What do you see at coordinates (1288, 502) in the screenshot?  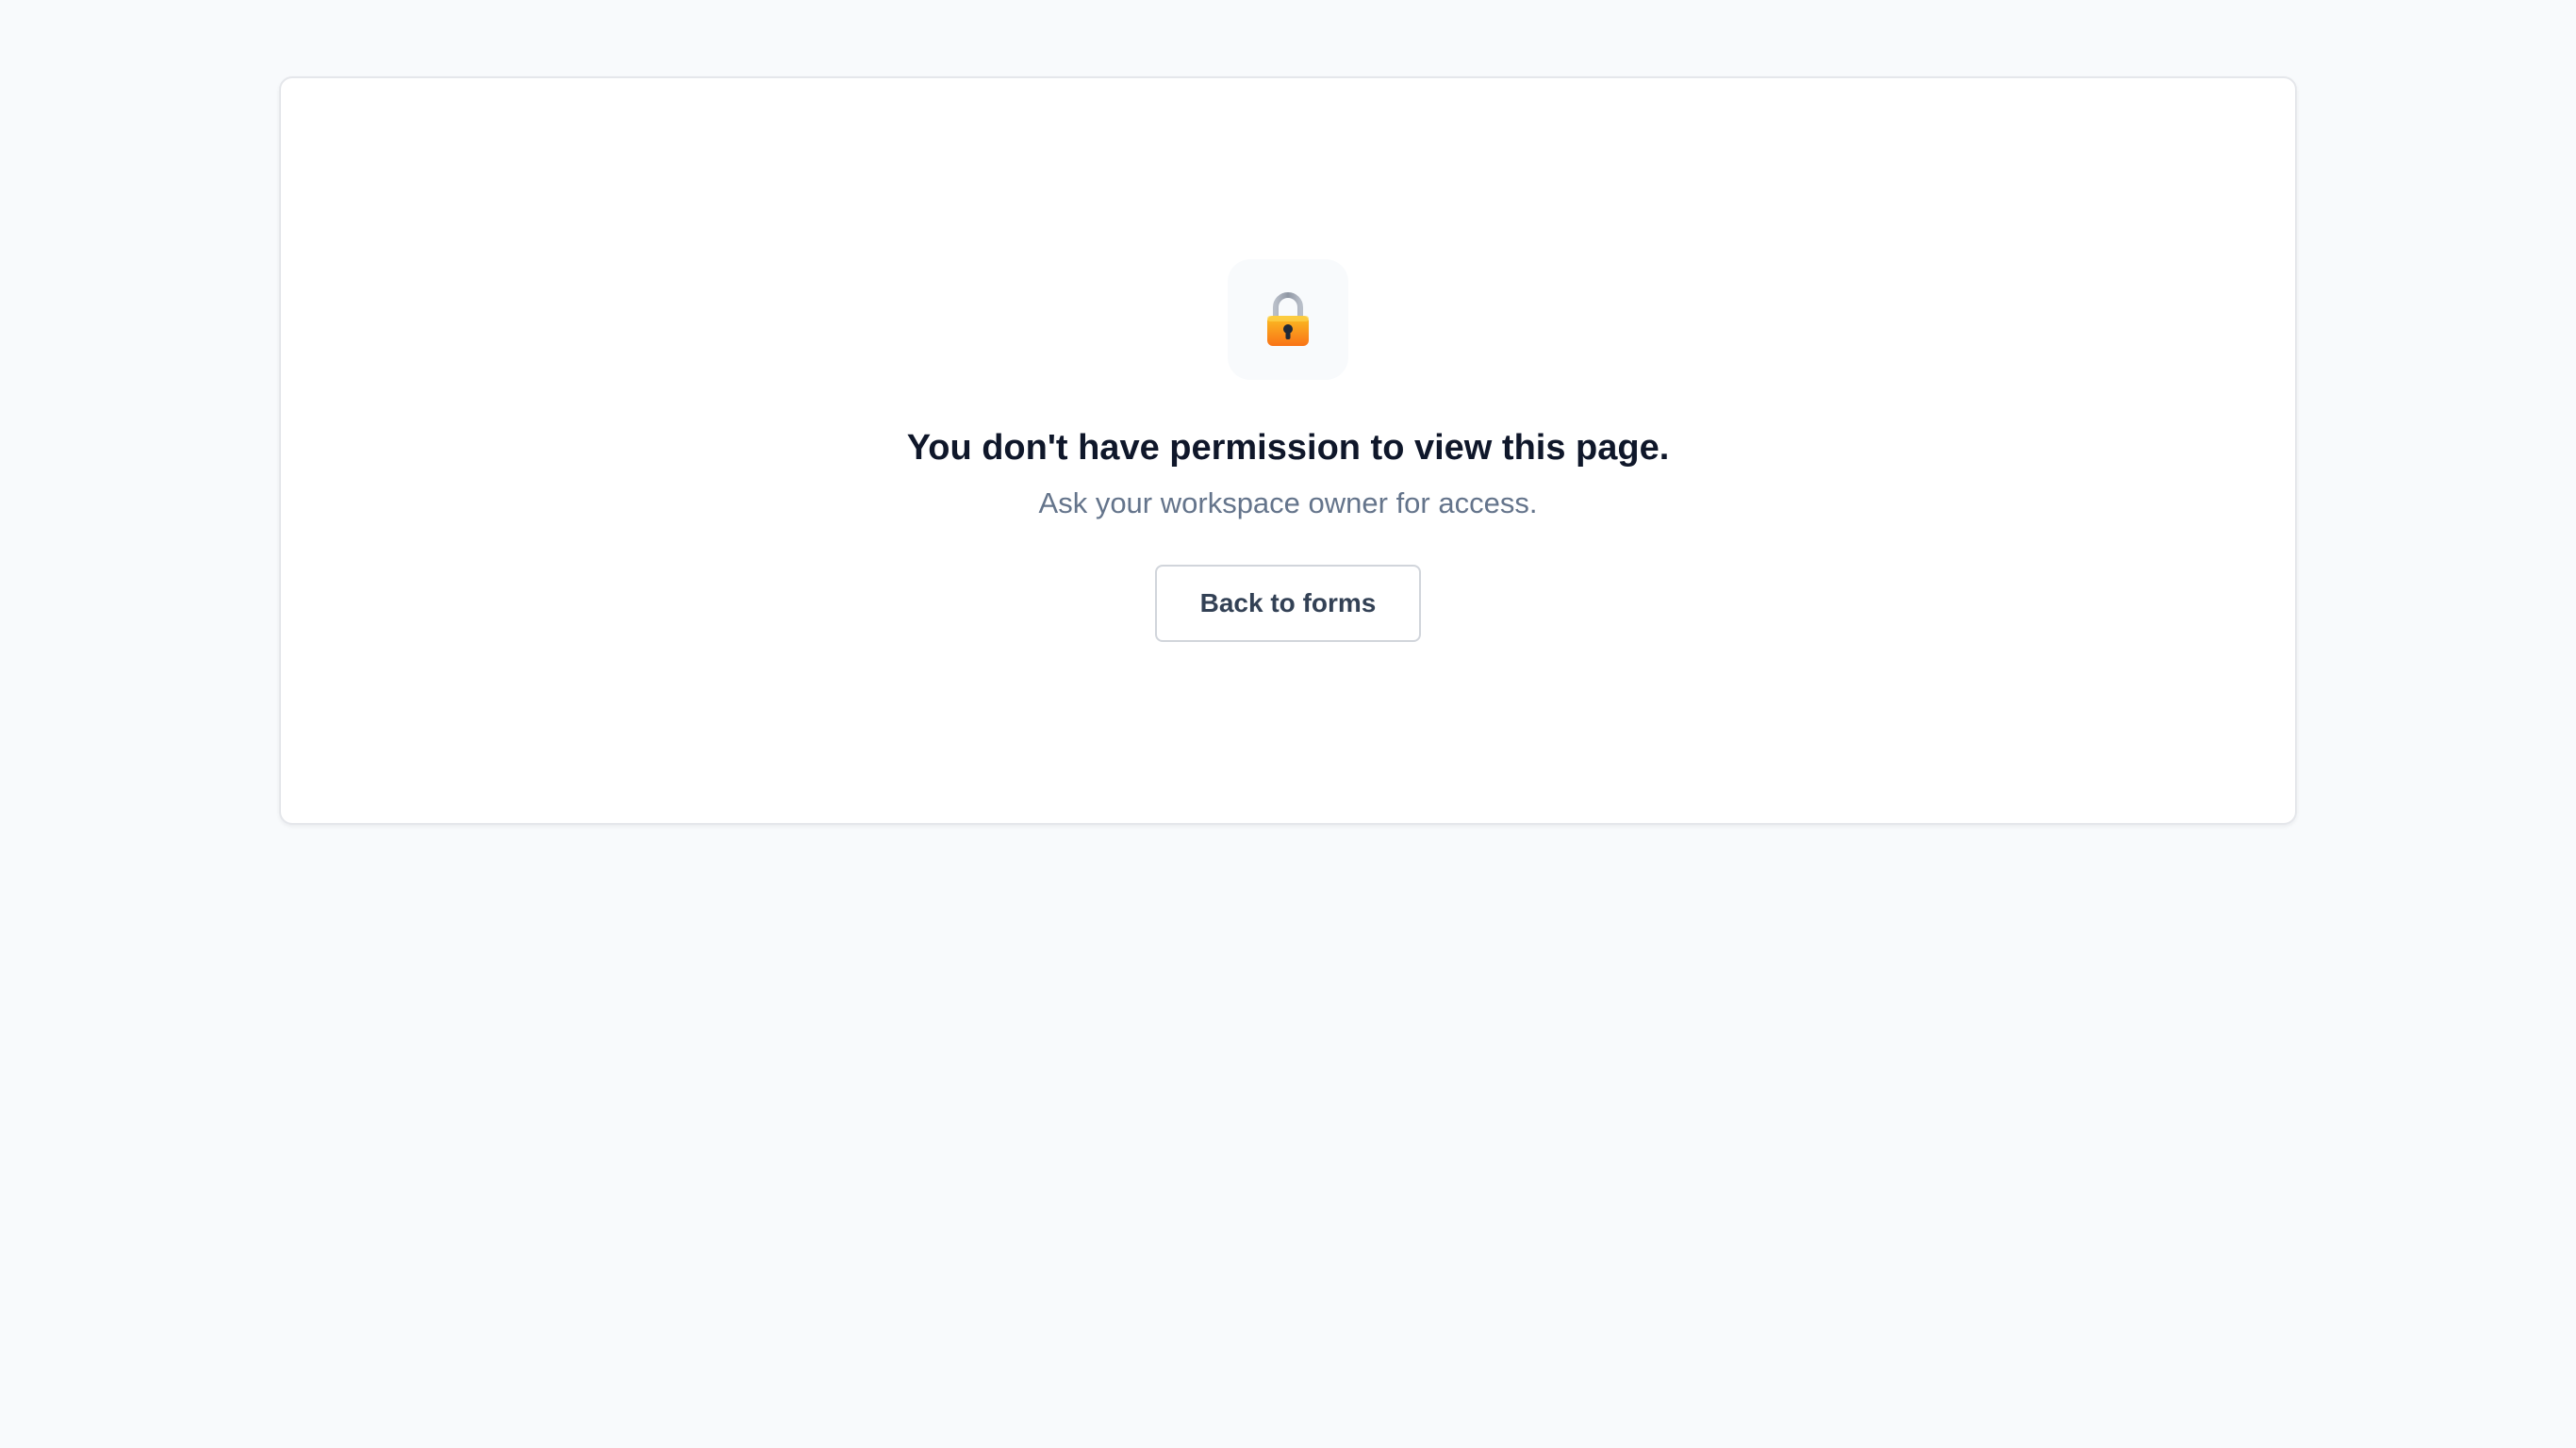 I see `page-subtitle: Ask your workspace owner for access.` at bounding box center [1288, 502].